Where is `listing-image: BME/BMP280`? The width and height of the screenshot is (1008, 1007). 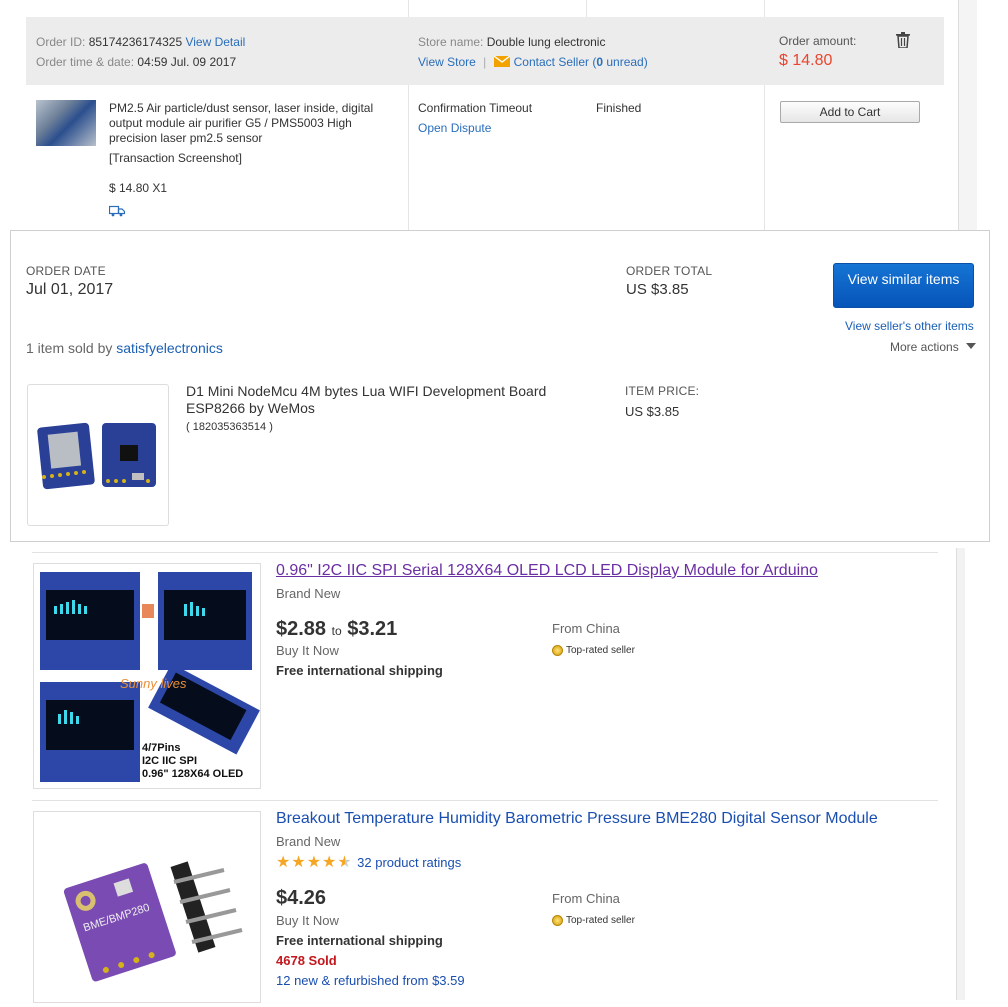 listing-image: BME/BMP280 is located at coordinates (147, 907).